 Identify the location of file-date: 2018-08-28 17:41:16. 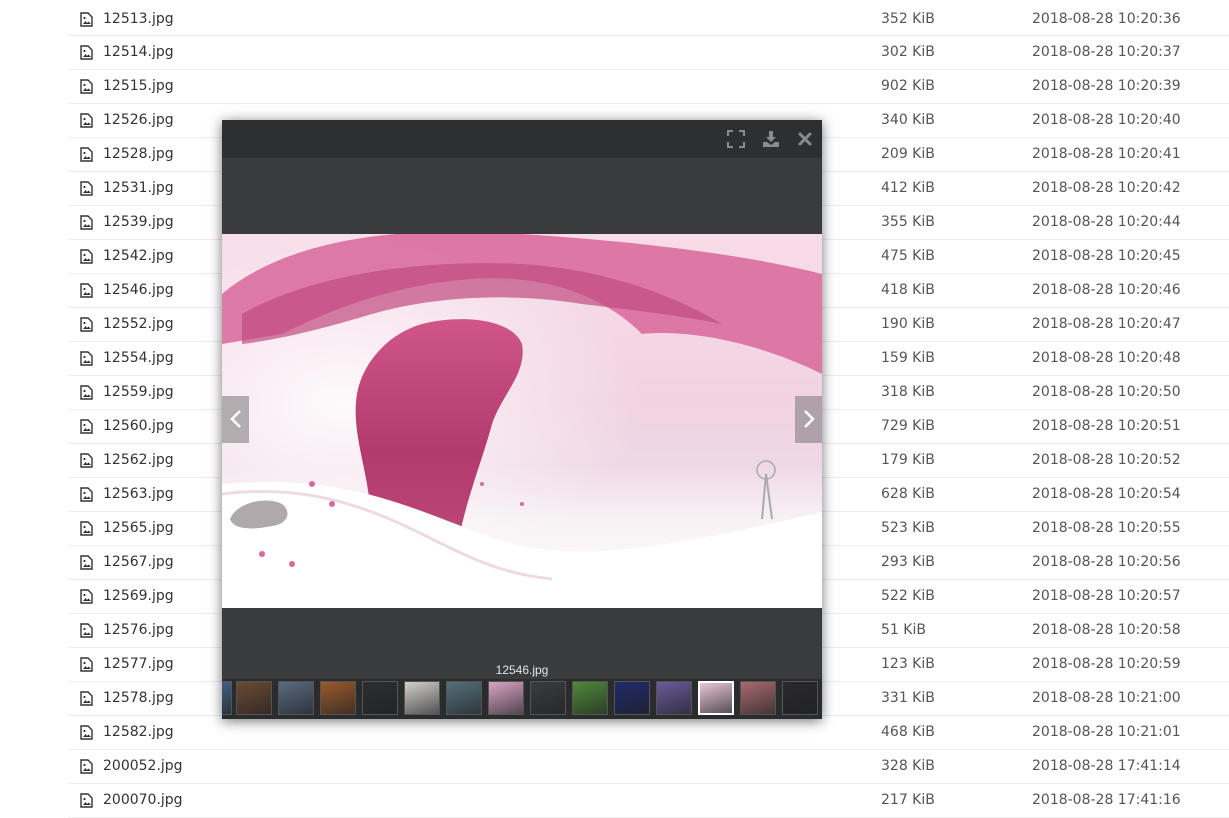
(1106, 800).